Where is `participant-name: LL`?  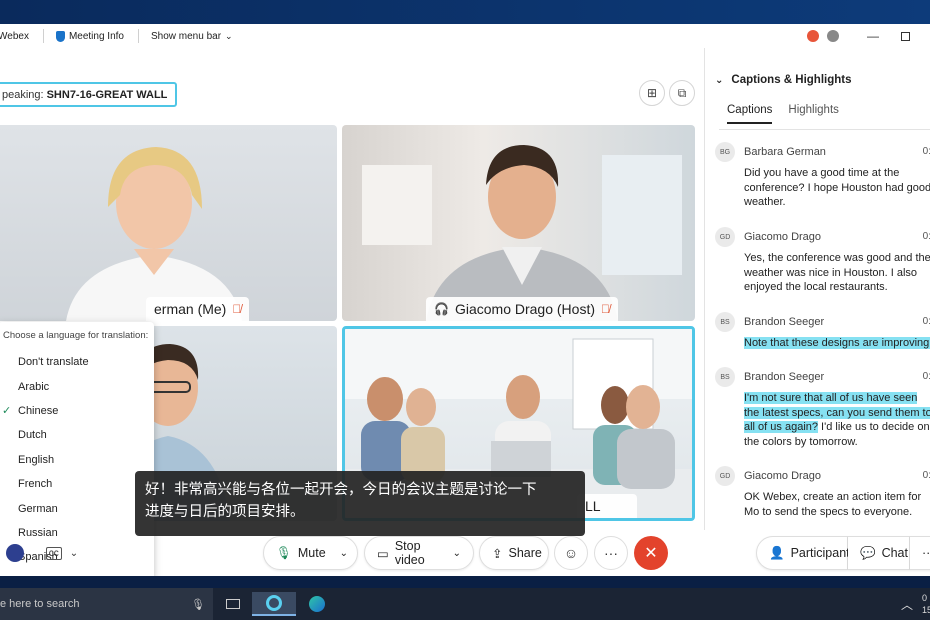 participant-name: LL is located at coordinates (593, 506).